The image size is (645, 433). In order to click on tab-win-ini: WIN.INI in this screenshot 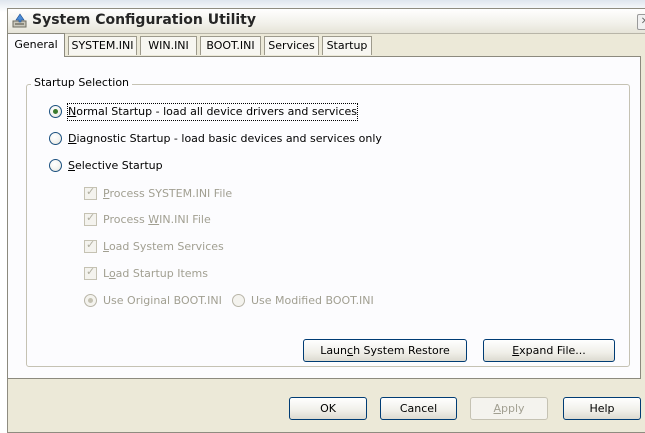, I will do `click(168, 45)`.